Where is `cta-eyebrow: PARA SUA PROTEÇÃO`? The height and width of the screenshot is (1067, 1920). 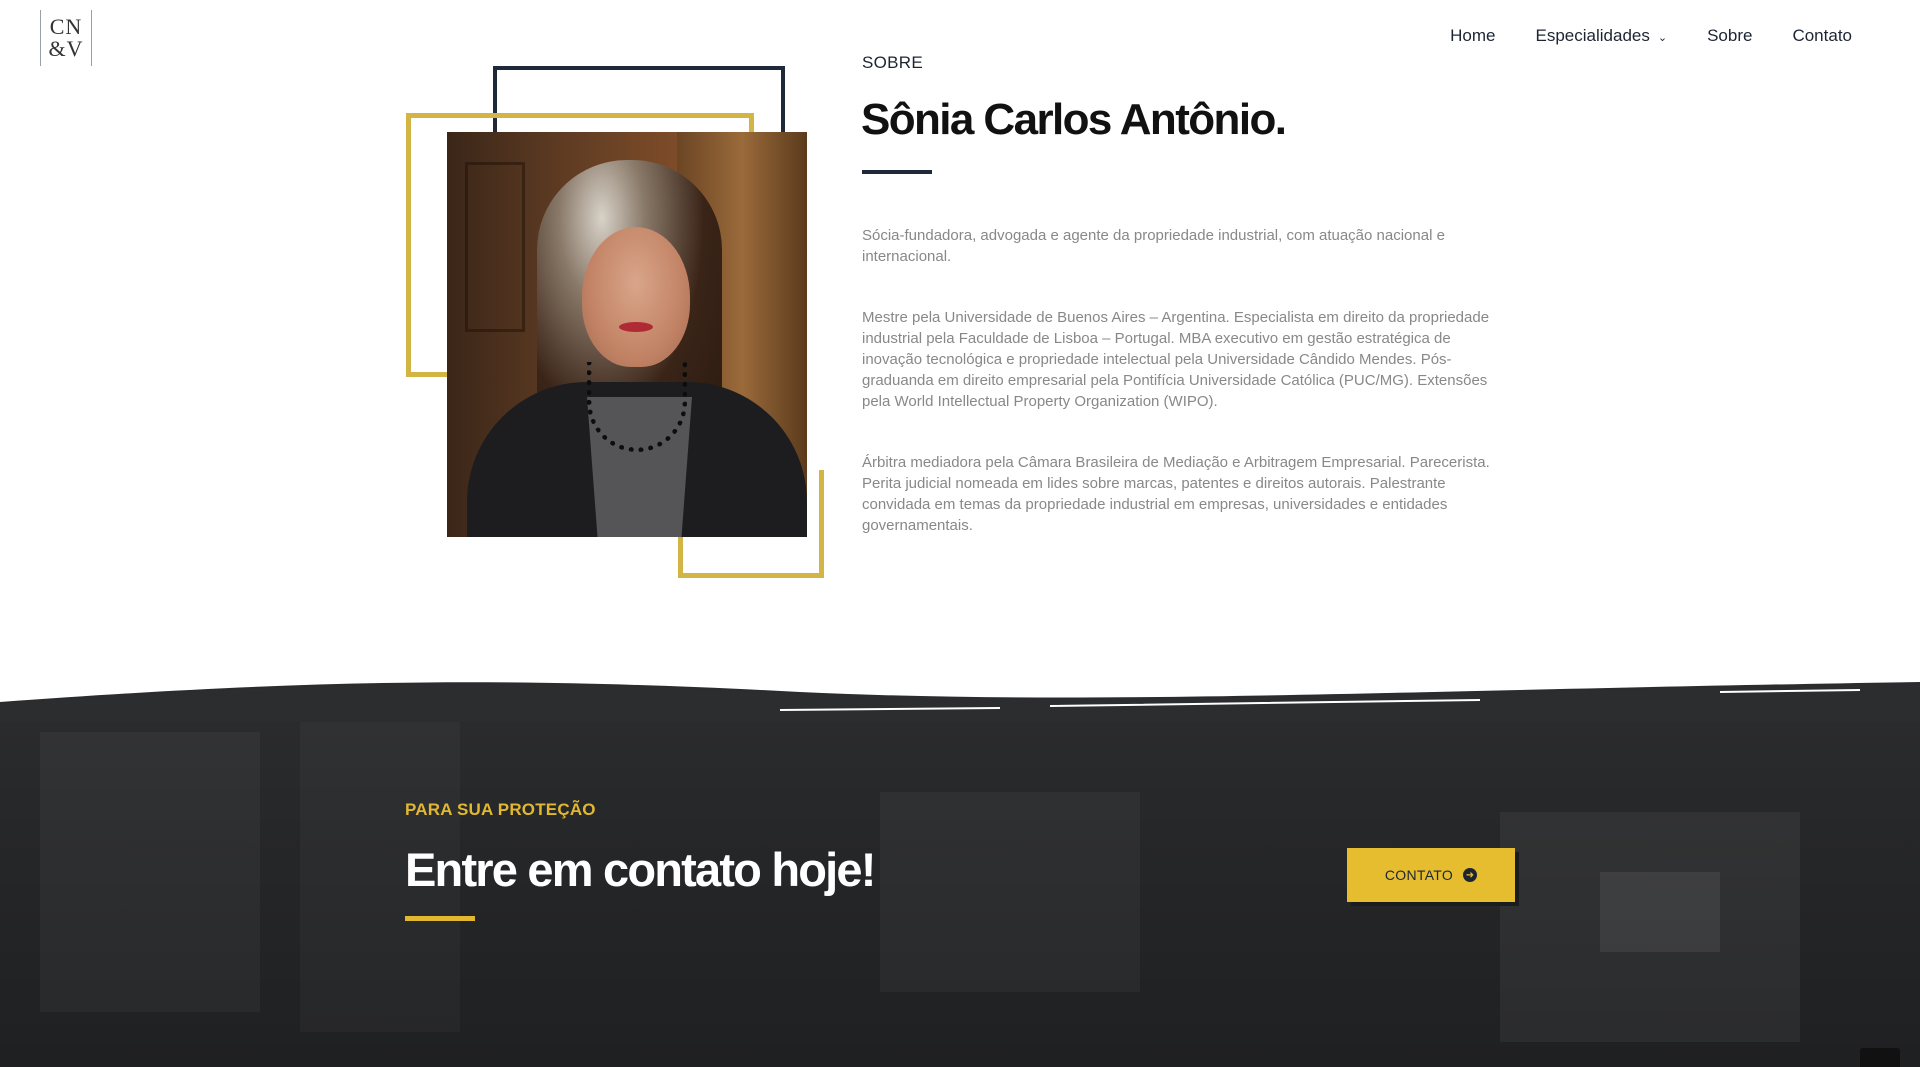
cta-eyebrow: PARA SUA PROTEÇÃO is located at coordinates (500, 809).